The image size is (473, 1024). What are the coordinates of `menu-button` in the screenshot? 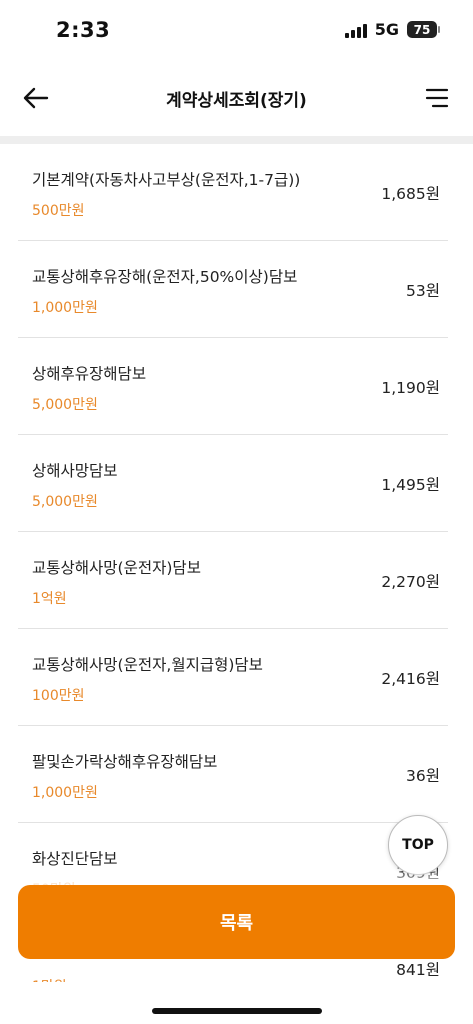 It's located at (437, 98).